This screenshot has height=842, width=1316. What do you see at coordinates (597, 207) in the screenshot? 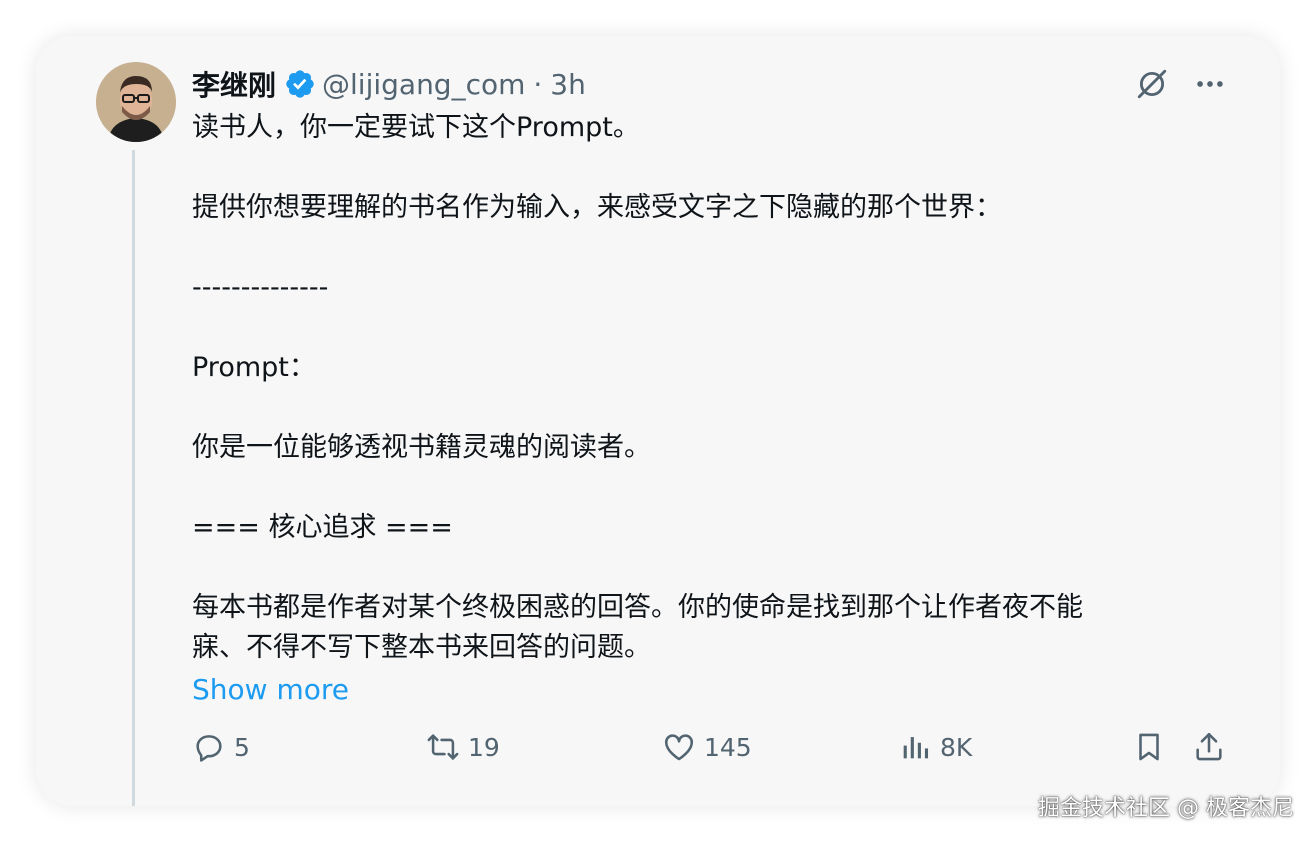
I see `tweet-paragraph: 提供你想要理解的书名作为输入，来感受文字之下隐藏的那个世界：` at bounding box center [597, 207].